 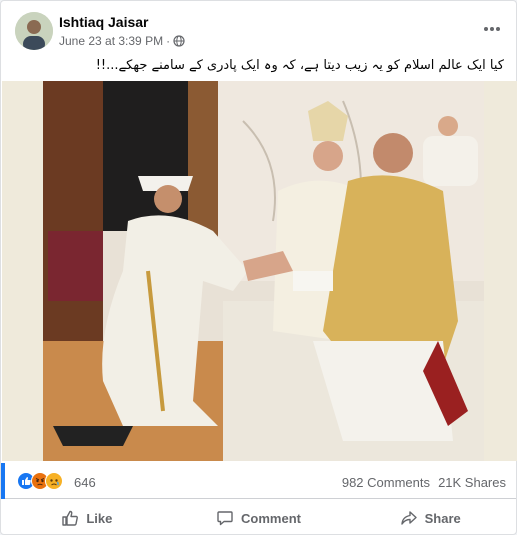 I want to click on like-button: Like, so click(x=87, y=518).